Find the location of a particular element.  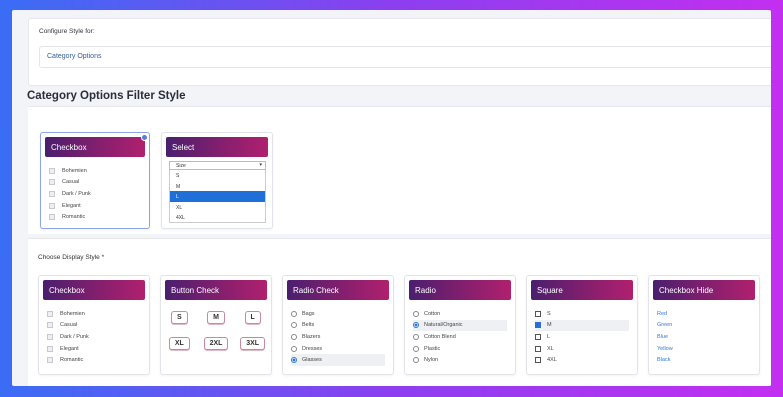

list-item: Blazers is located at coordinates (338, 337).